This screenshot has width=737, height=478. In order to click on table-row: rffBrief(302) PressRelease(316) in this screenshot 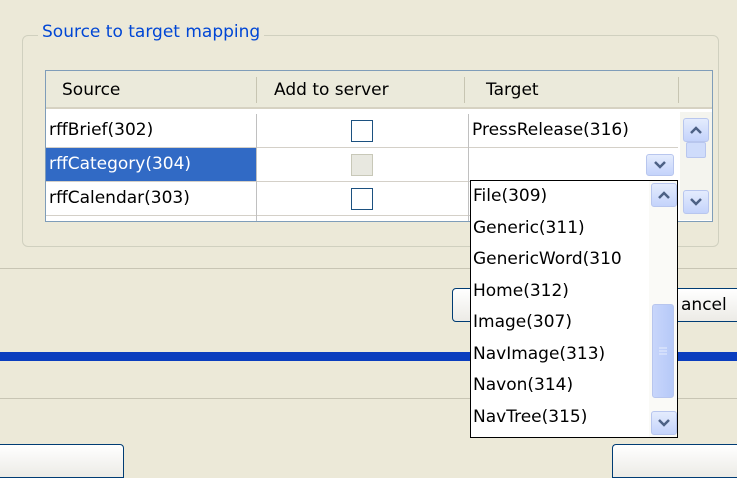, I will do `click(362, 131)`.